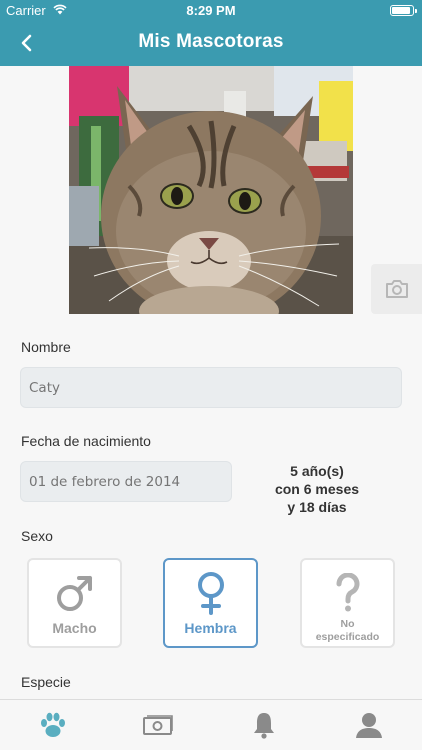  I want to click on battery-fill, so click(401, 10).